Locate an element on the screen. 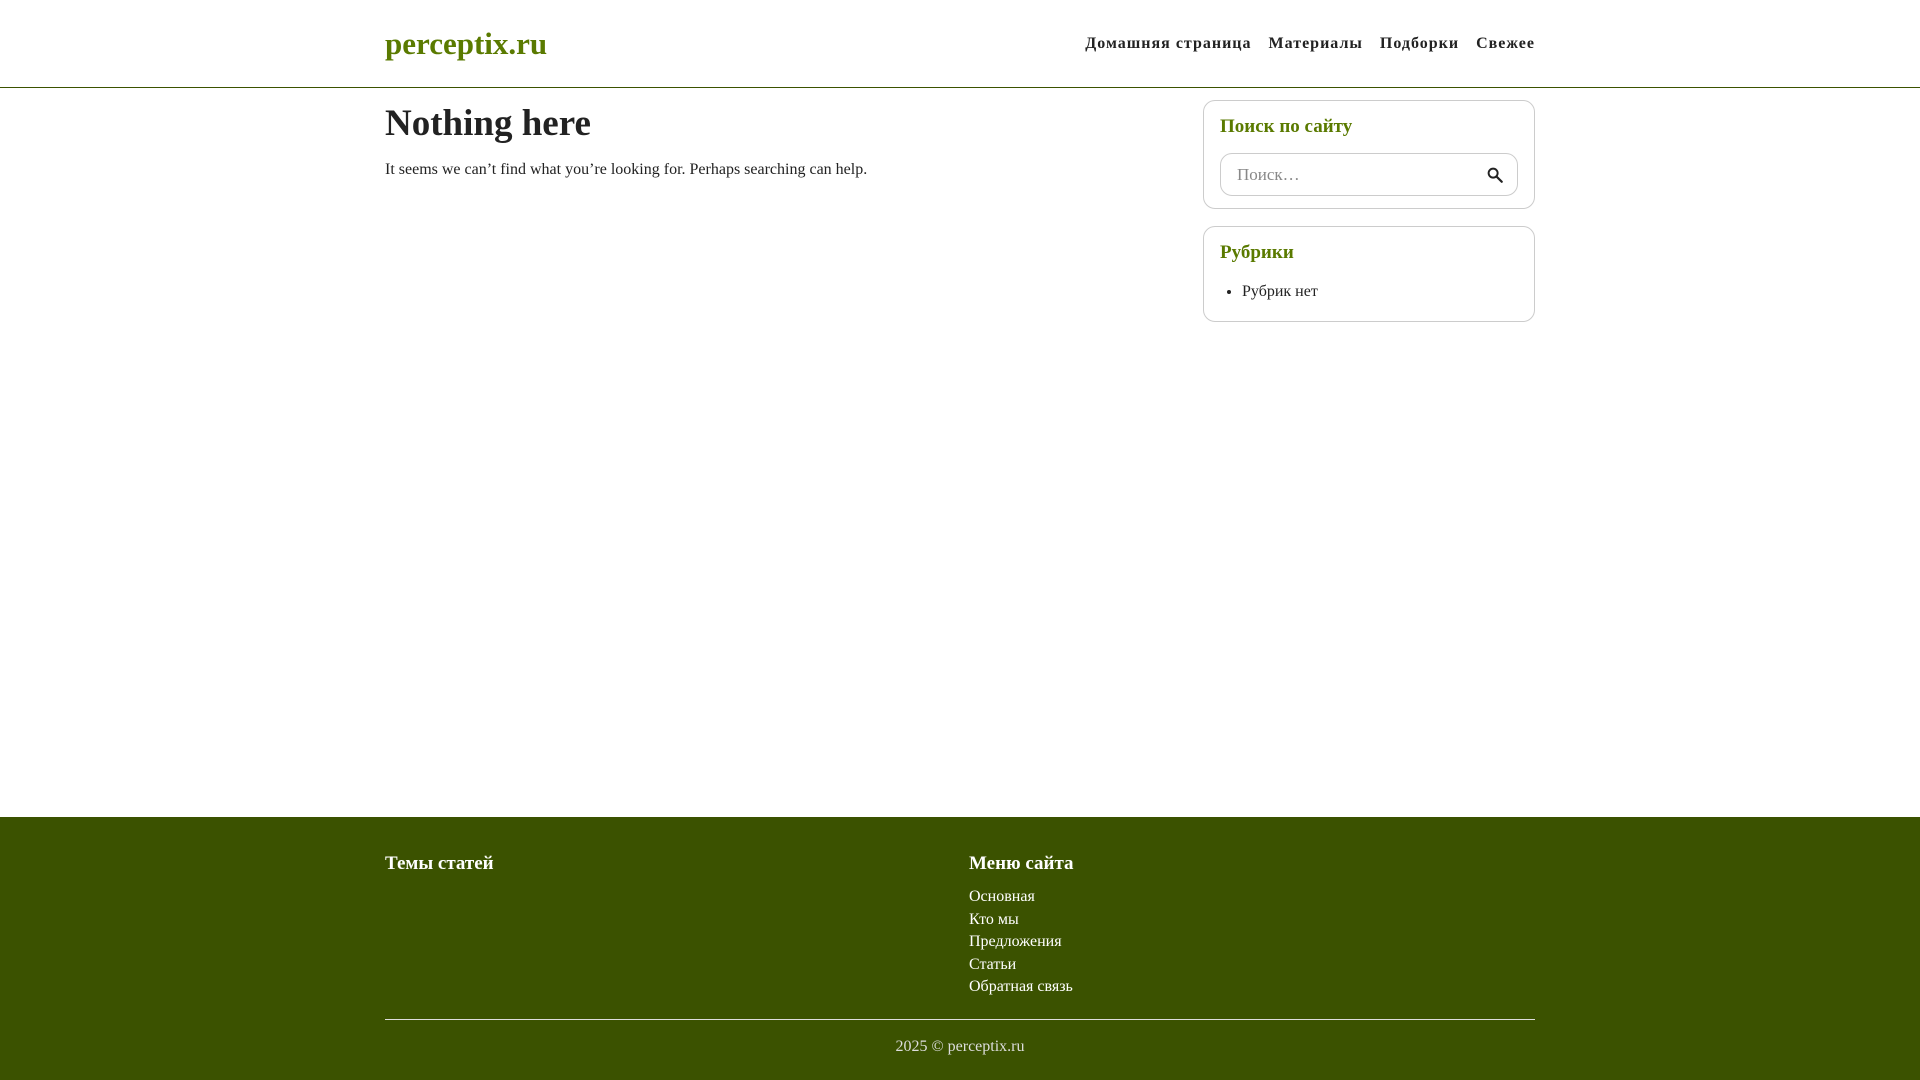 The height and width of the screenshot is (1080, 1920). page-title: Nothing here is located at coordinates (488, 123).